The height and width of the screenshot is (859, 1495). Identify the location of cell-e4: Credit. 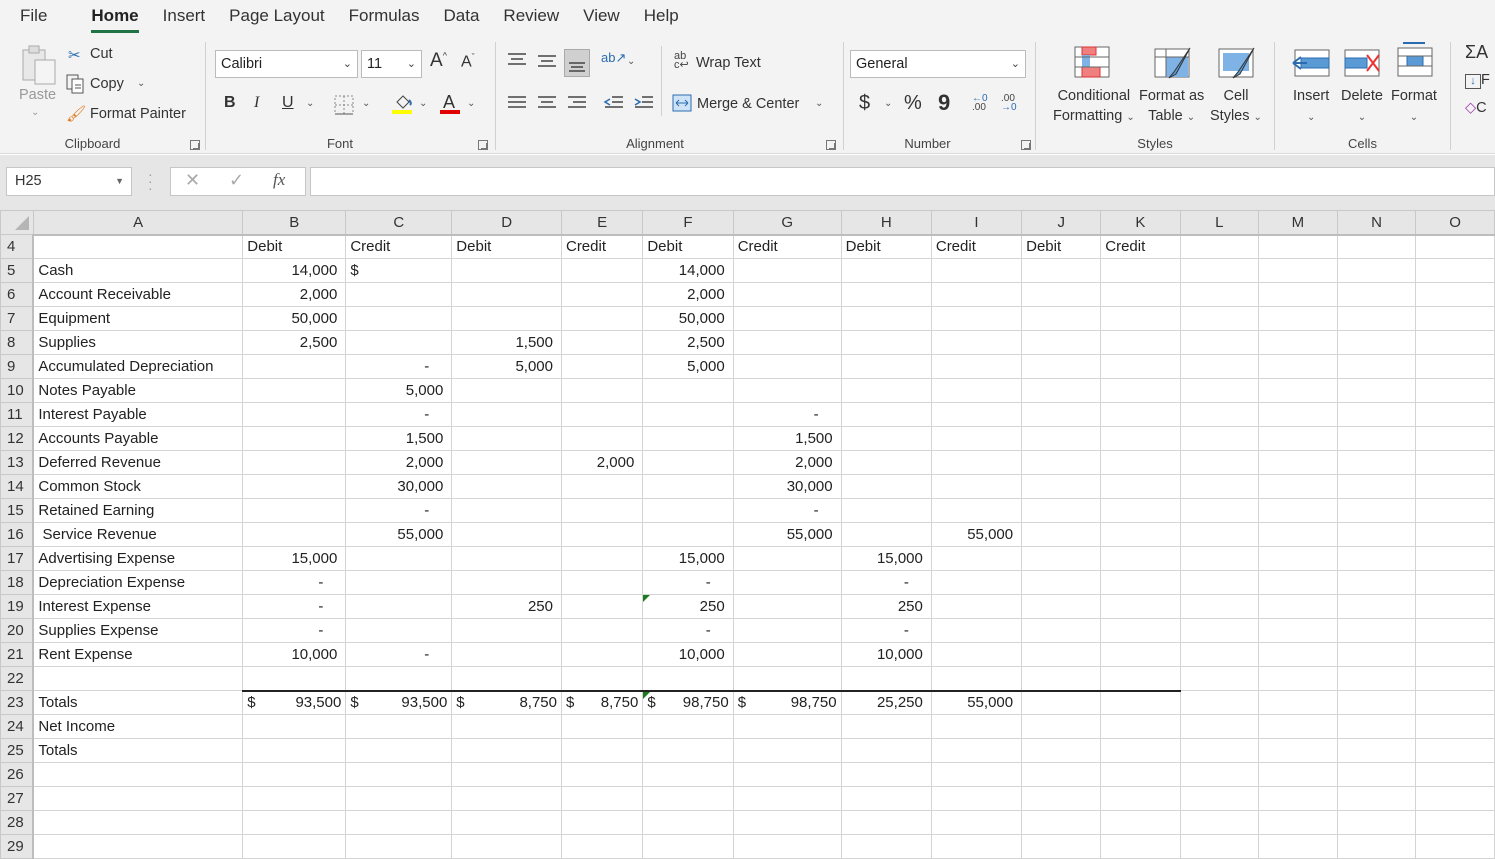
(602, 246).